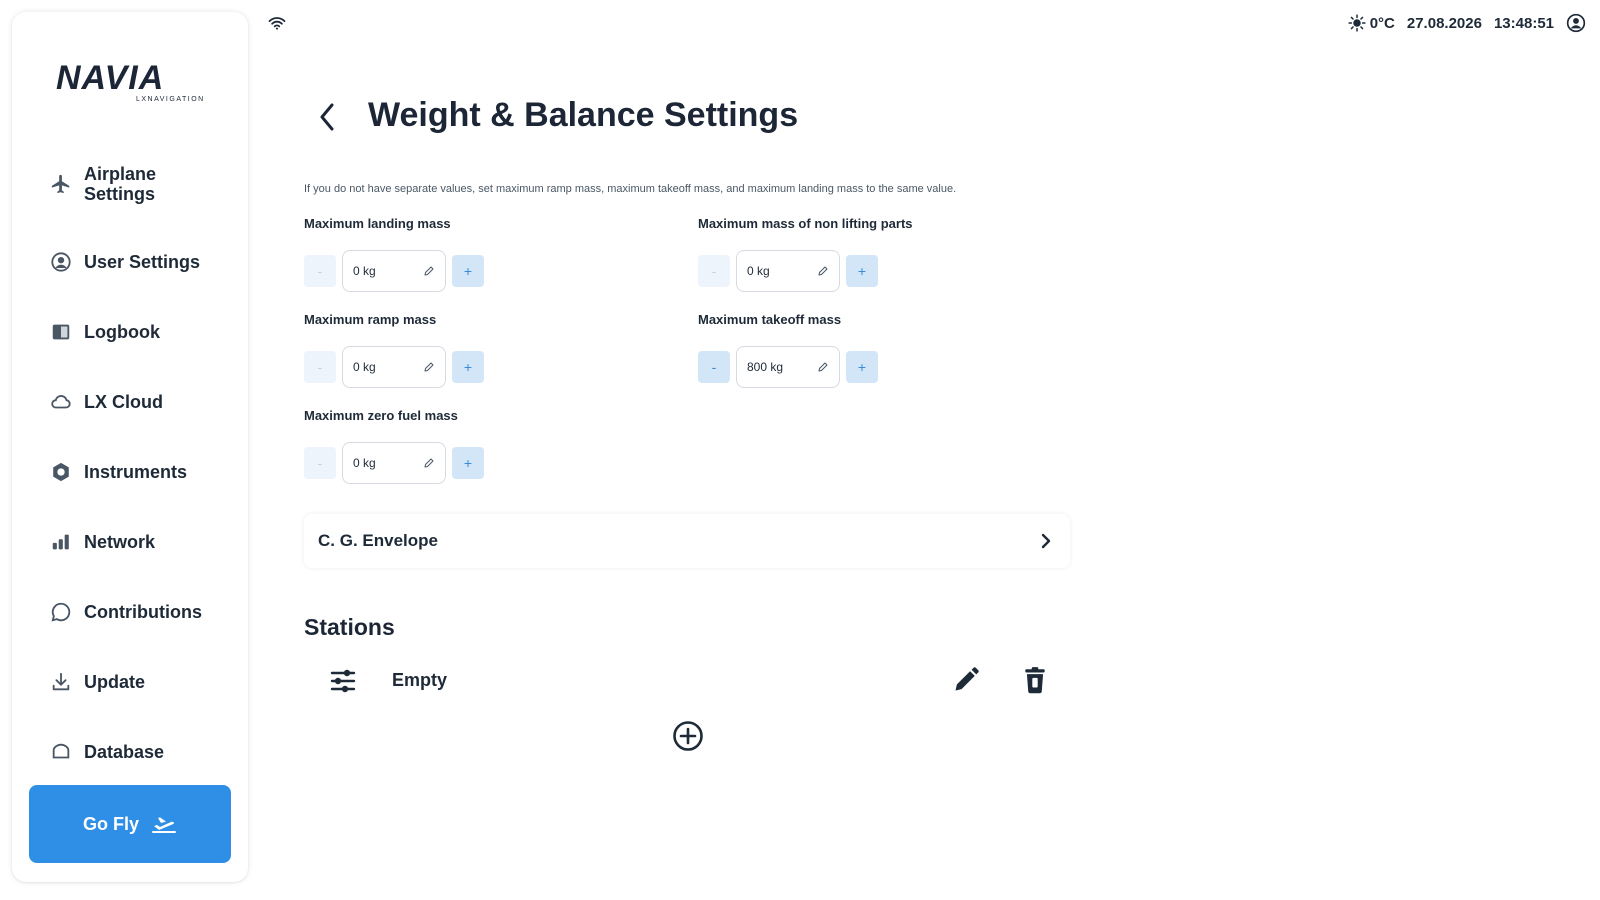  Describe the element at coordinates (349, 627) in the screenshot. I see `stations-heading: Stations` at that location.